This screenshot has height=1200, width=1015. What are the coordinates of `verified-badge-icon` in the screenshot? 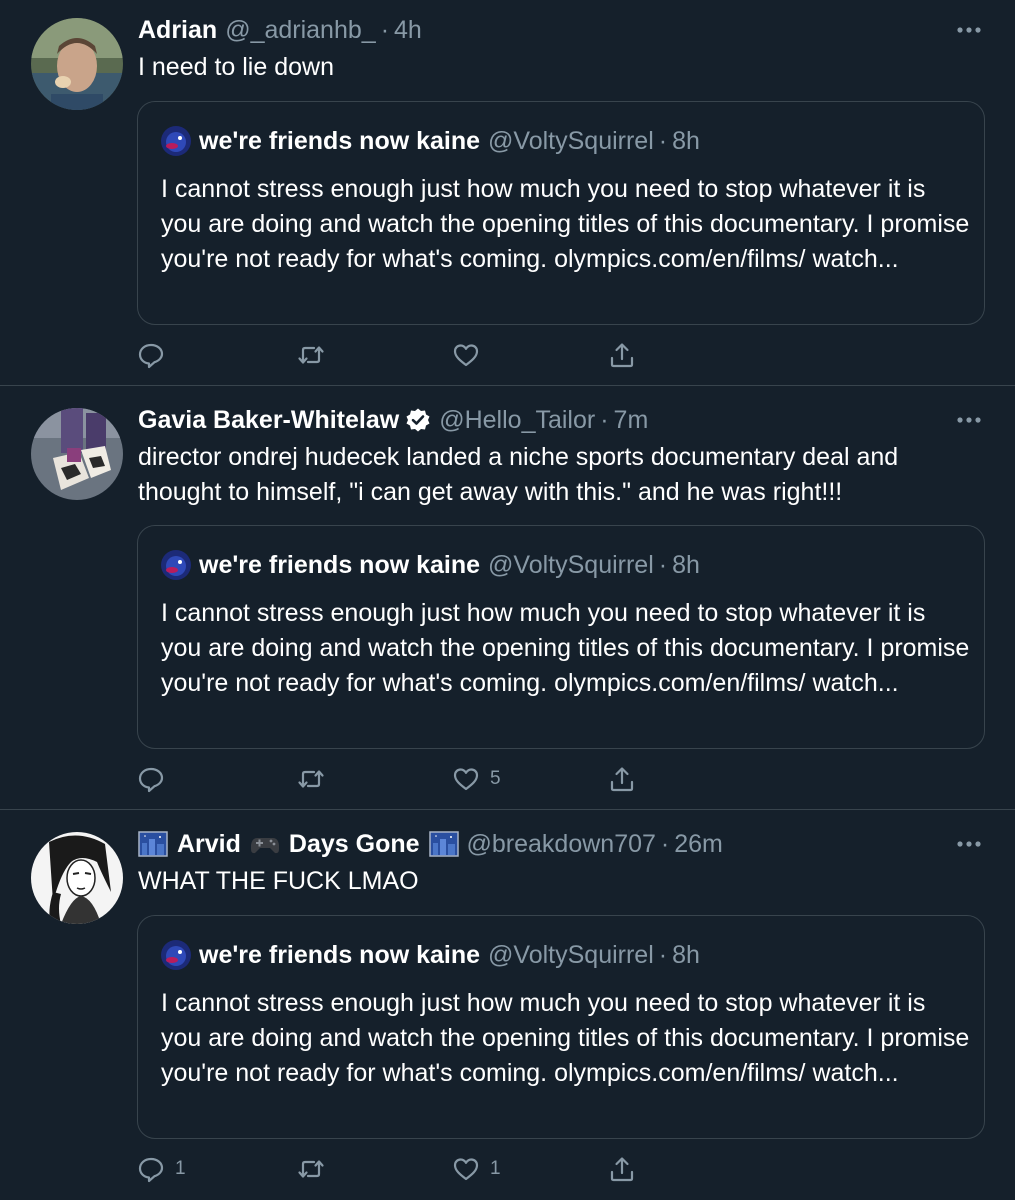 It's located at (418, 420).